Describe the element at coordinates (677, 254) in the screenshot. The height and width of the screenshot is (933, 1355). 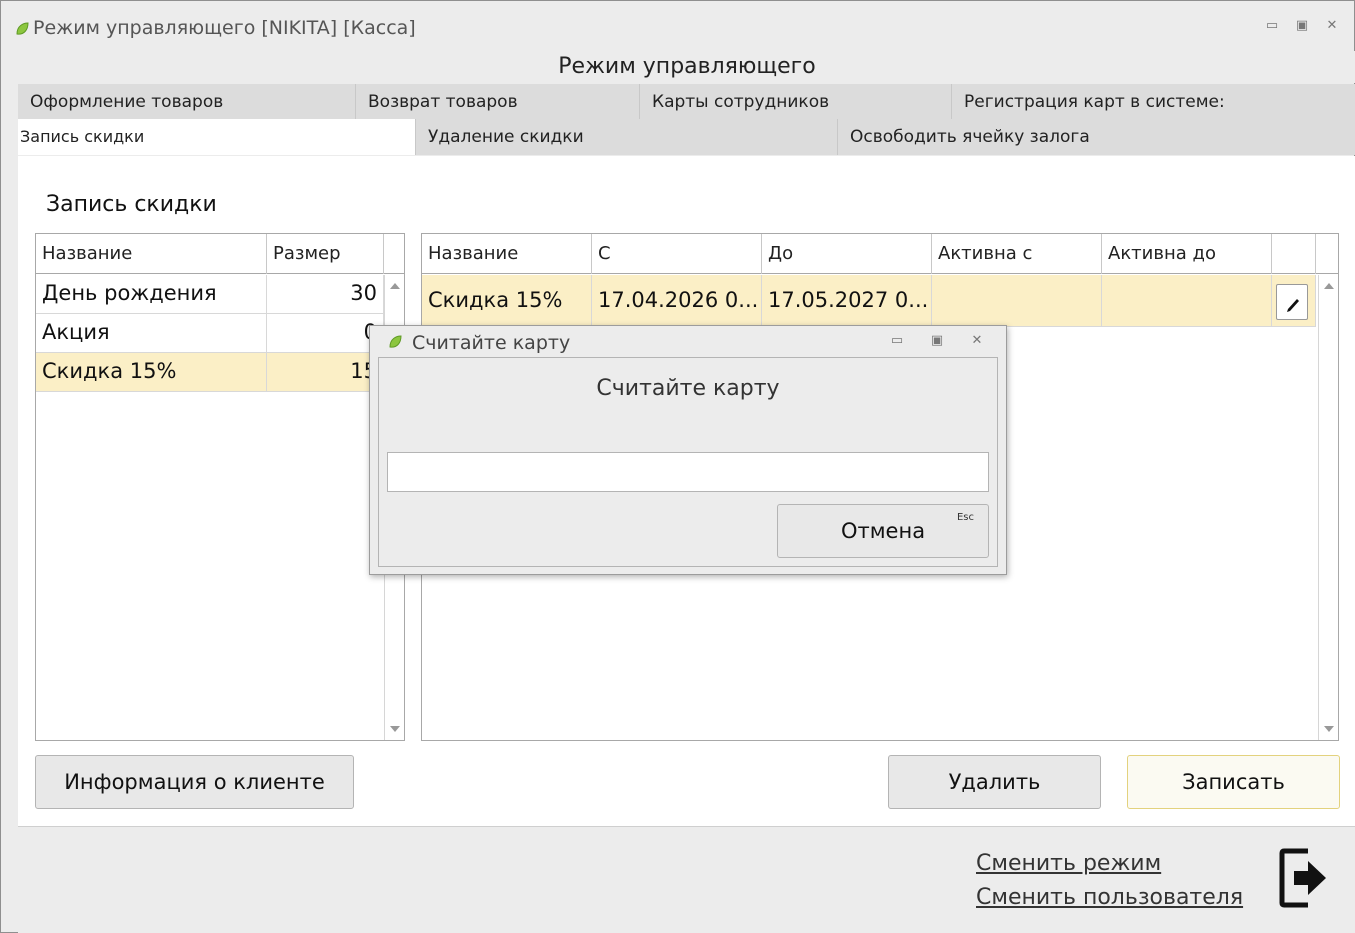
I see `column-header-from: С` at that location.